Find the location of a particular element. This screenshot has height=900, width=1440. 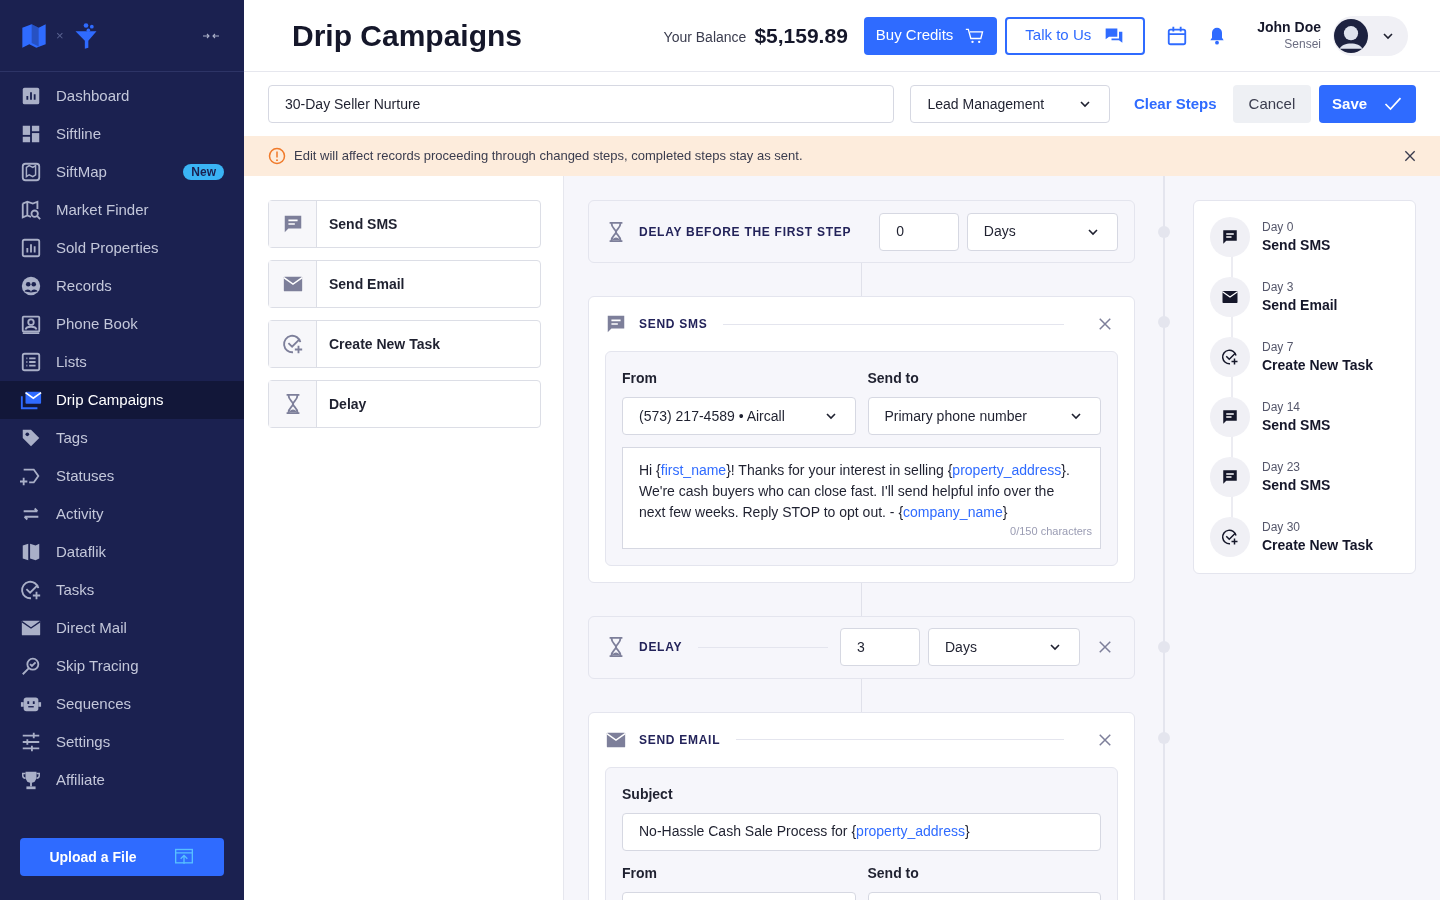

delay-amount-field: 3 is located at coordinates (880, 647).